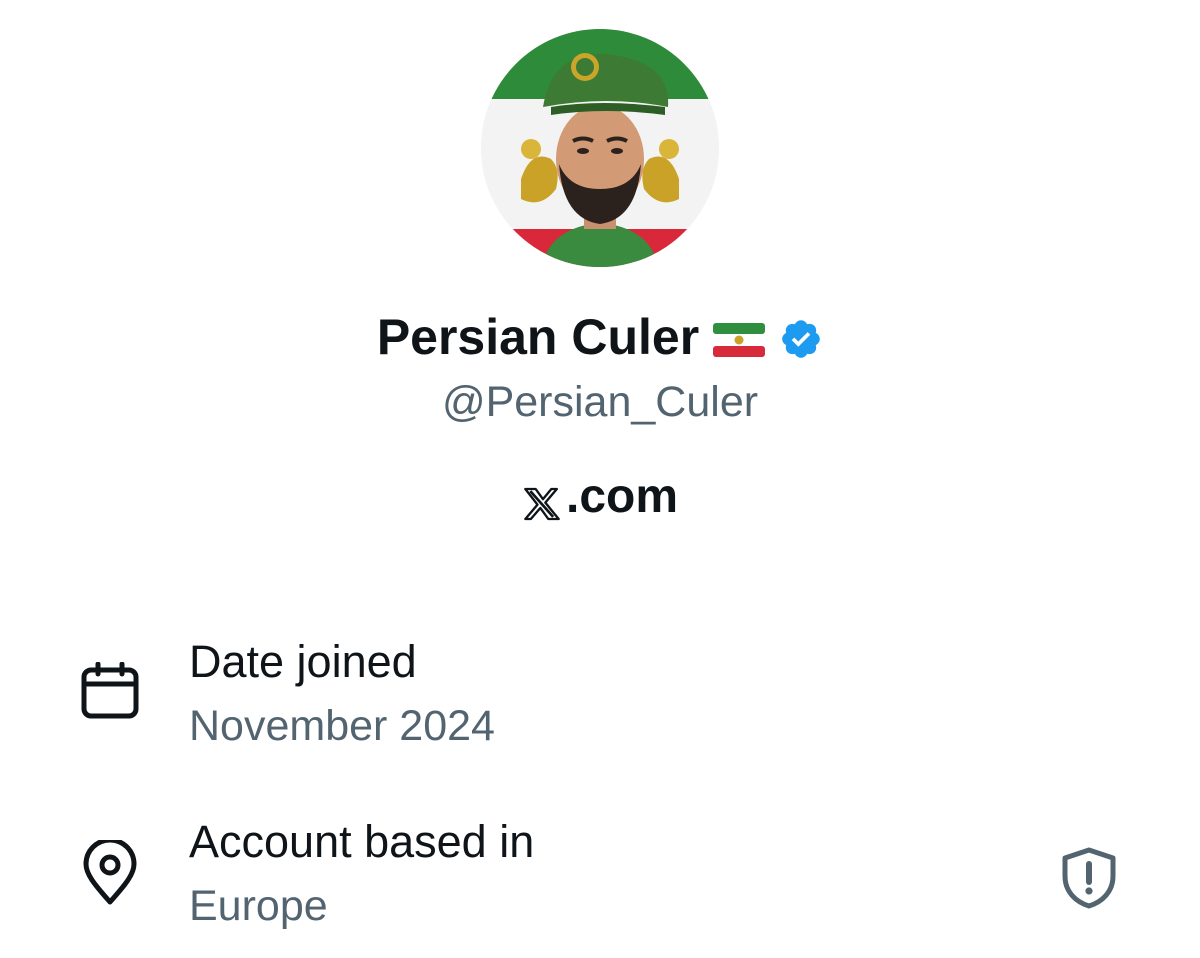 The height and width of the screenshot is (958, 1200). I want to click on verified-badge-icon, so click(801, 339).